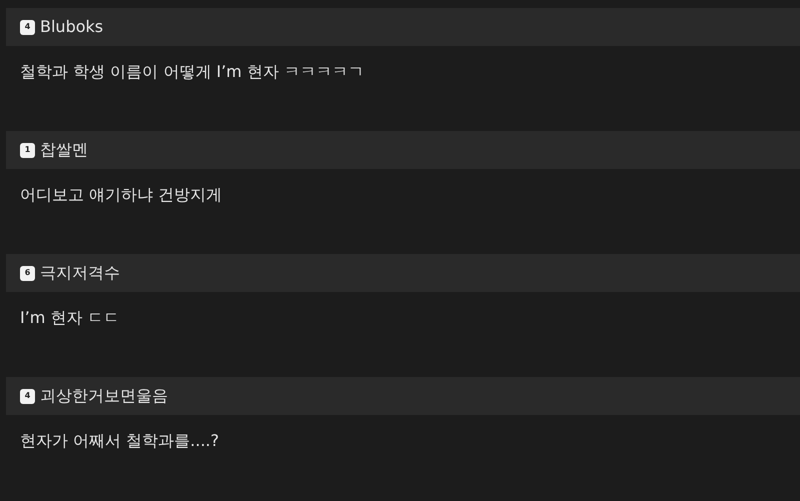 This screenshot has height=501, width=800. Describe the element at coordinates (72, 27) in the screenshot. I see `author-name: Bluboks` at that location.